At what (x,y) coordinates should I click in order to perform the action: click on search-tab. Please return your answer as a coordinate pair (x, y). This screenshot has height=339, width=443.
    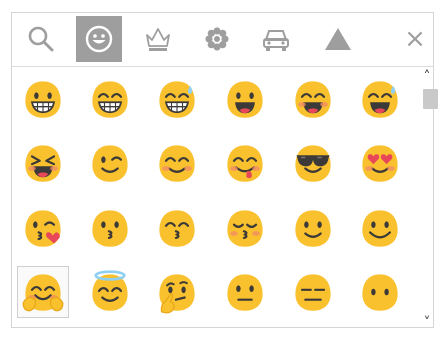
    Looking at the image, I should click on (40, 39).